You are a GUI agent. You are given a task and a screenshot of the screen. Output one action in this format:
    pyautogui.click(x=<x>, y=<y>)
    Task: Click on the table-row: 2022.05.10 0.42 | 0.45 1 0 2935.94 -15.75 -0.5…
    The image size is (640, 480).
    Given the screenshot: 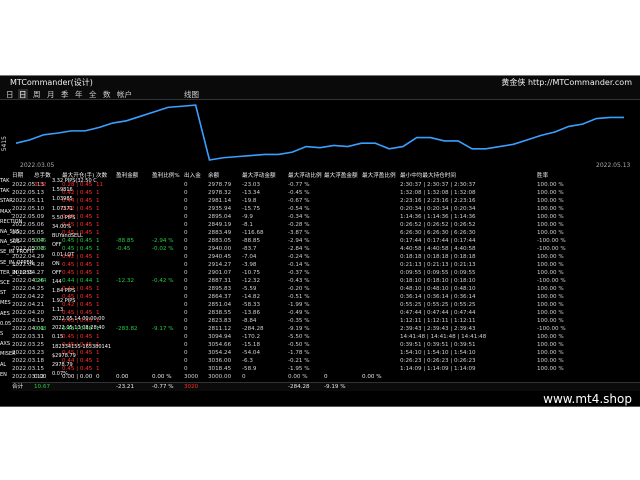 What is the action you would take?
    pyautogui.click(x=326, y=209)
    